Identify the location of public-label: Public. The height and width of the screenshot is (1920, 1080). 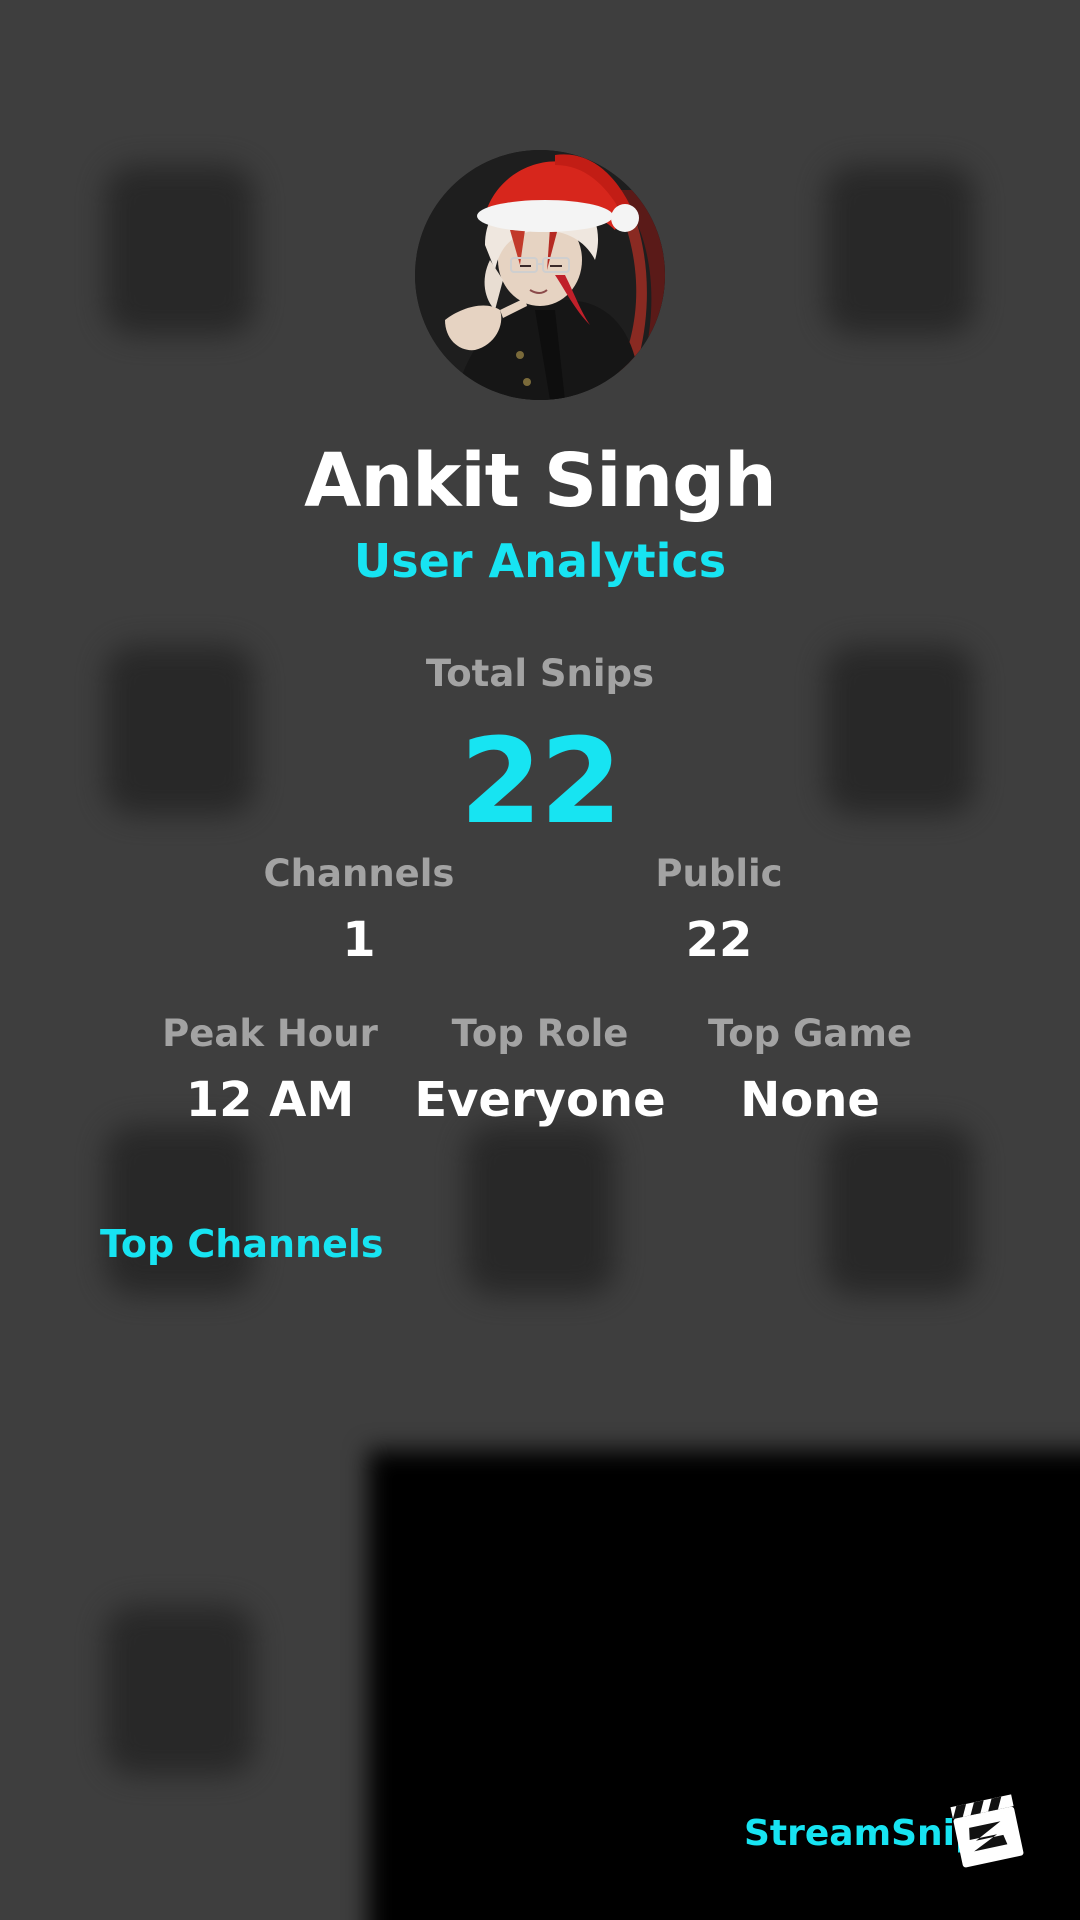
(719, 873).